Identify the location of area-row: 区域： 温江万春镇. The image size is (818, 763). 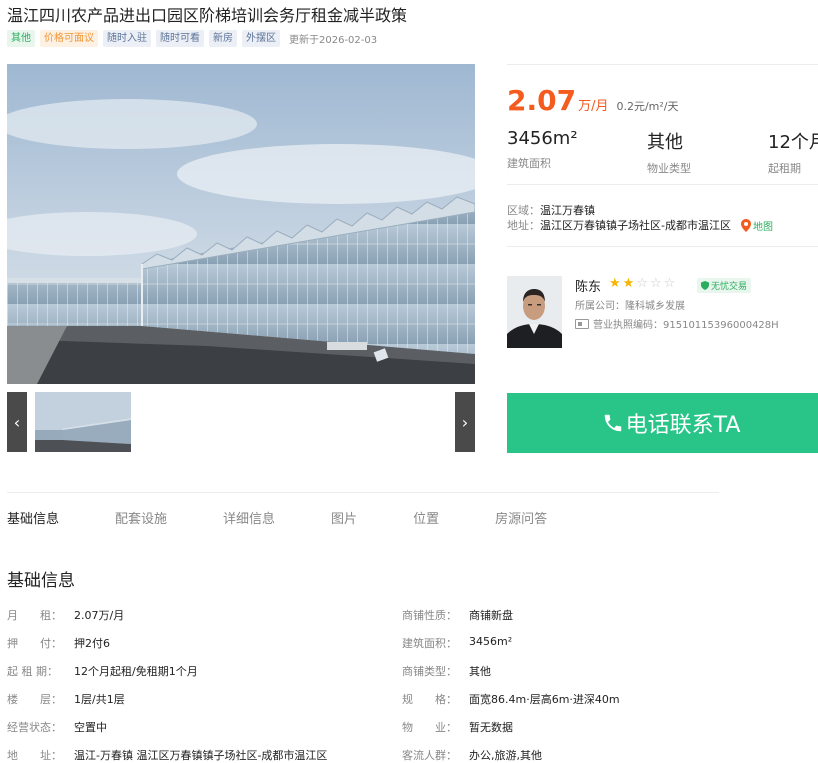
(551, 210).